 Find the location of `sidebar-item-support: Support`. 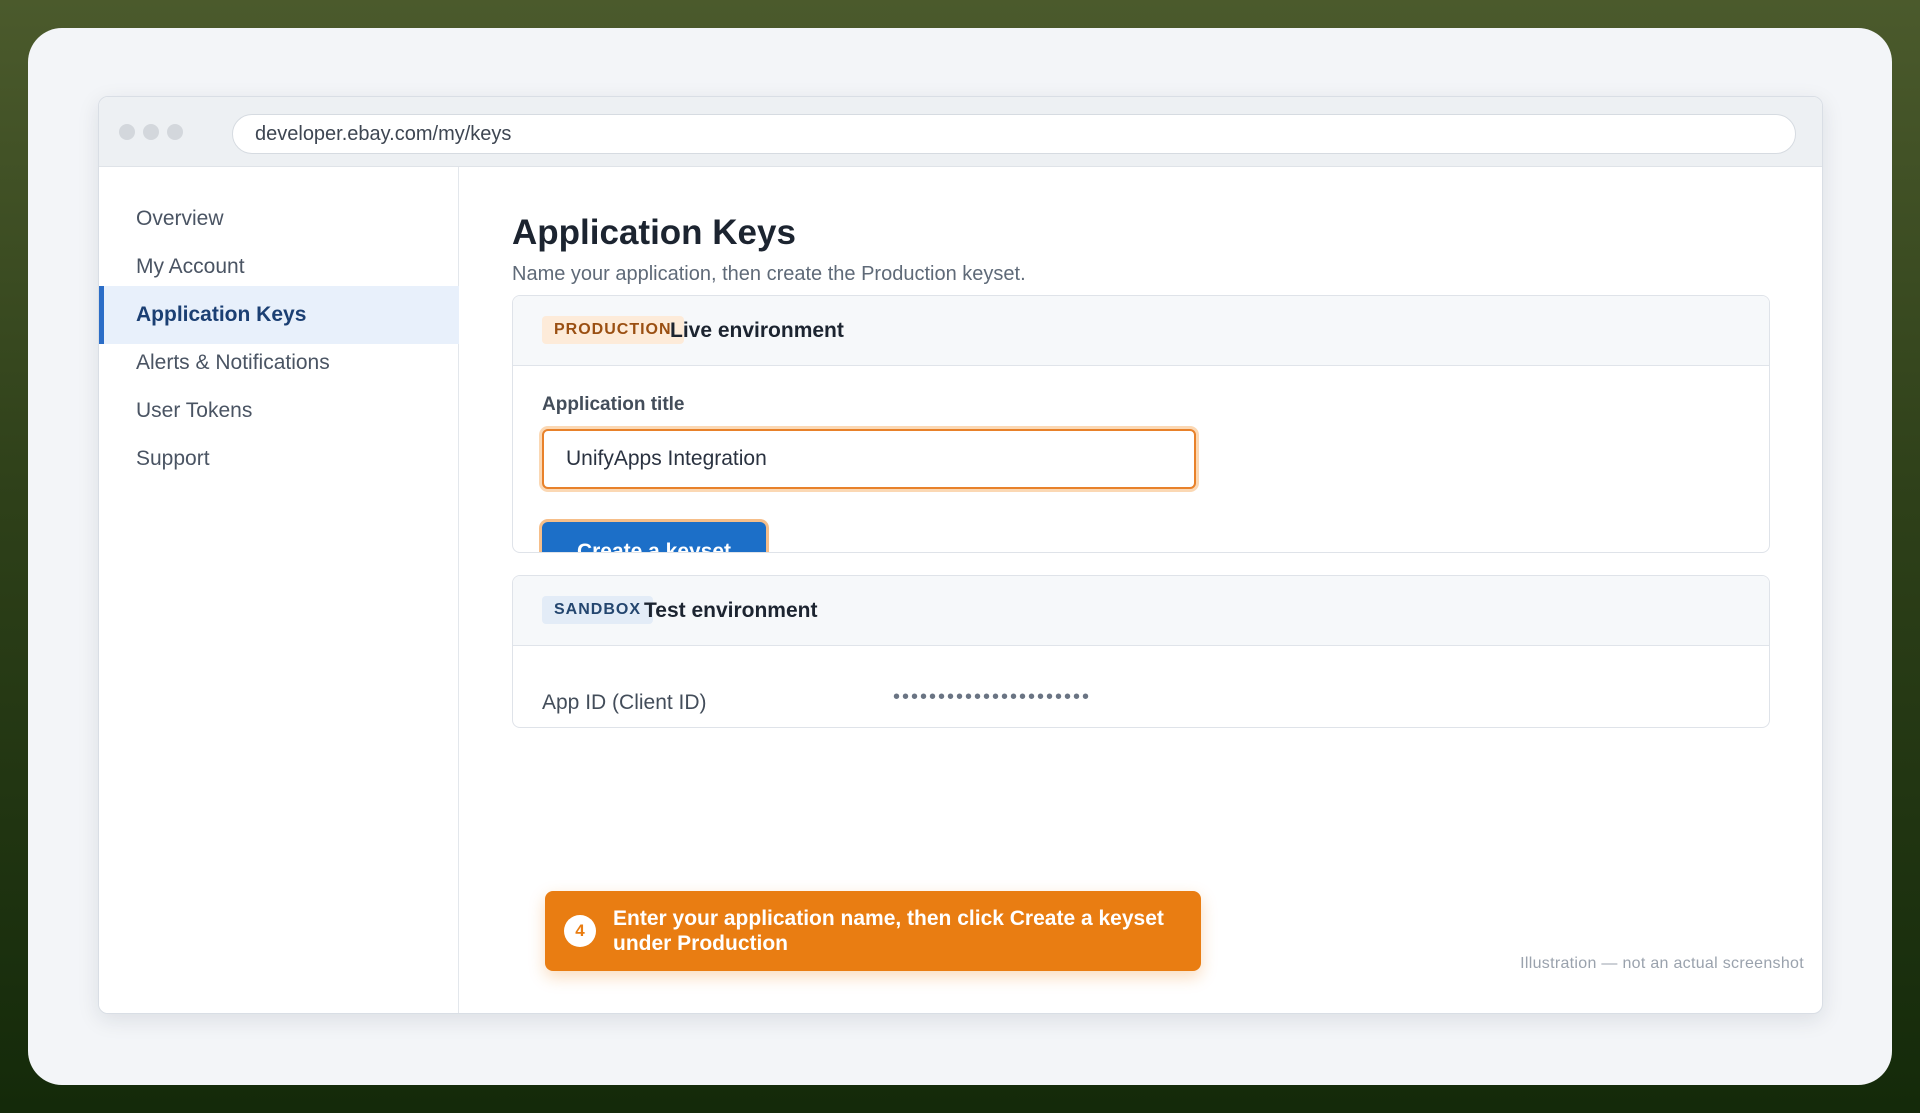

sidebar-item-support: Support is located at coordinates (279, 459).